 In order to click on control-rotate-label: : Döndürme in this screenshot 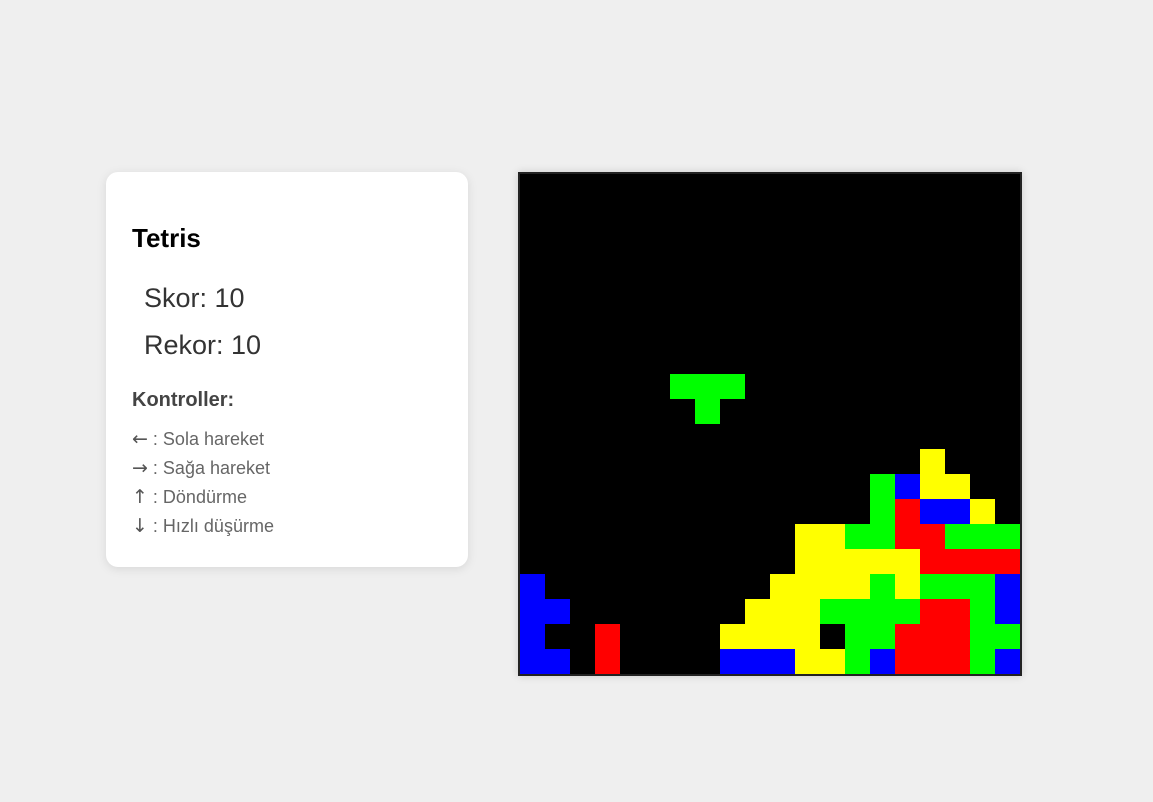, I will do `click(197, 497)`.